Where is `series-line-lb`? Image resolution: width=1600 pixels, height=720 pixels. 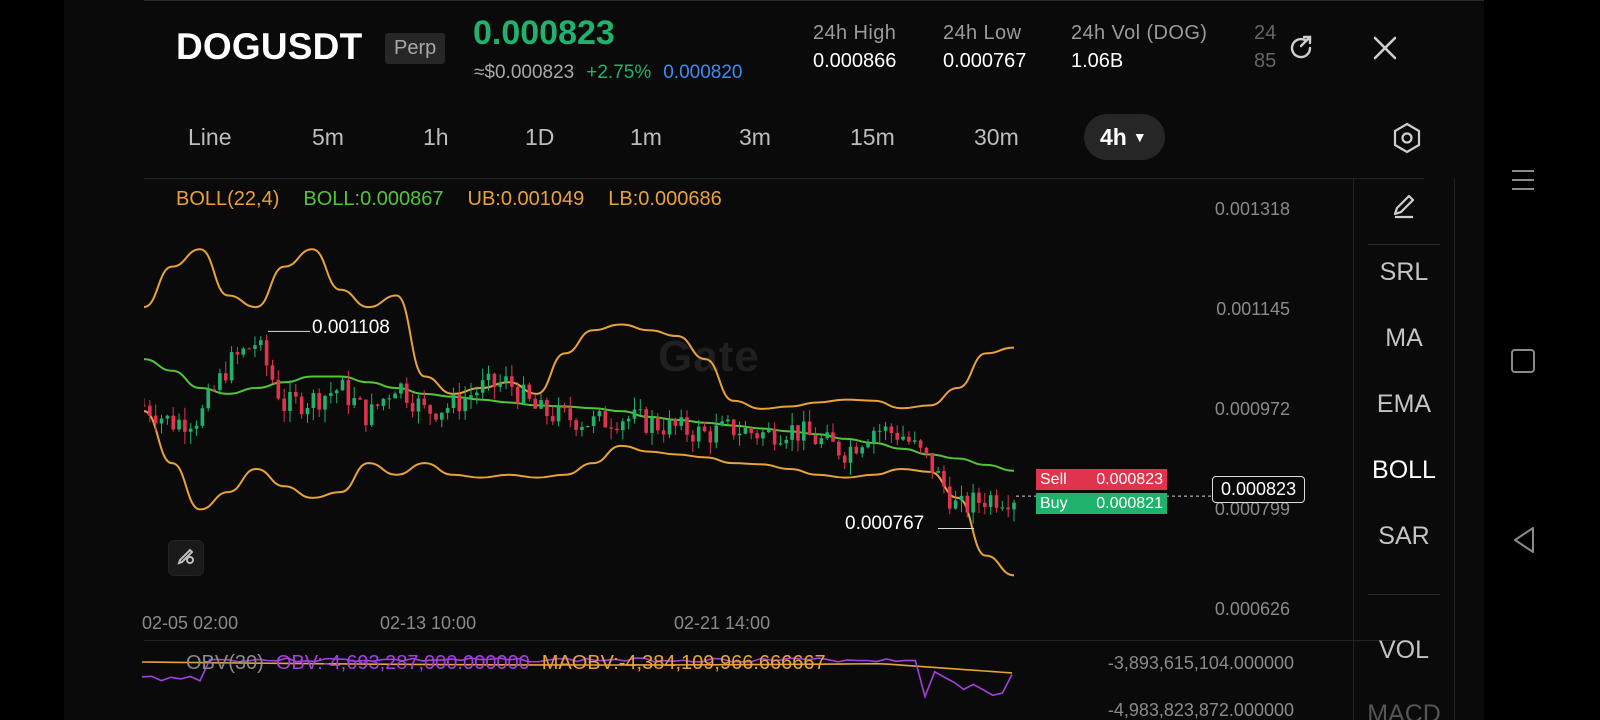 series-line-lb is located at coordinates (579, 493).